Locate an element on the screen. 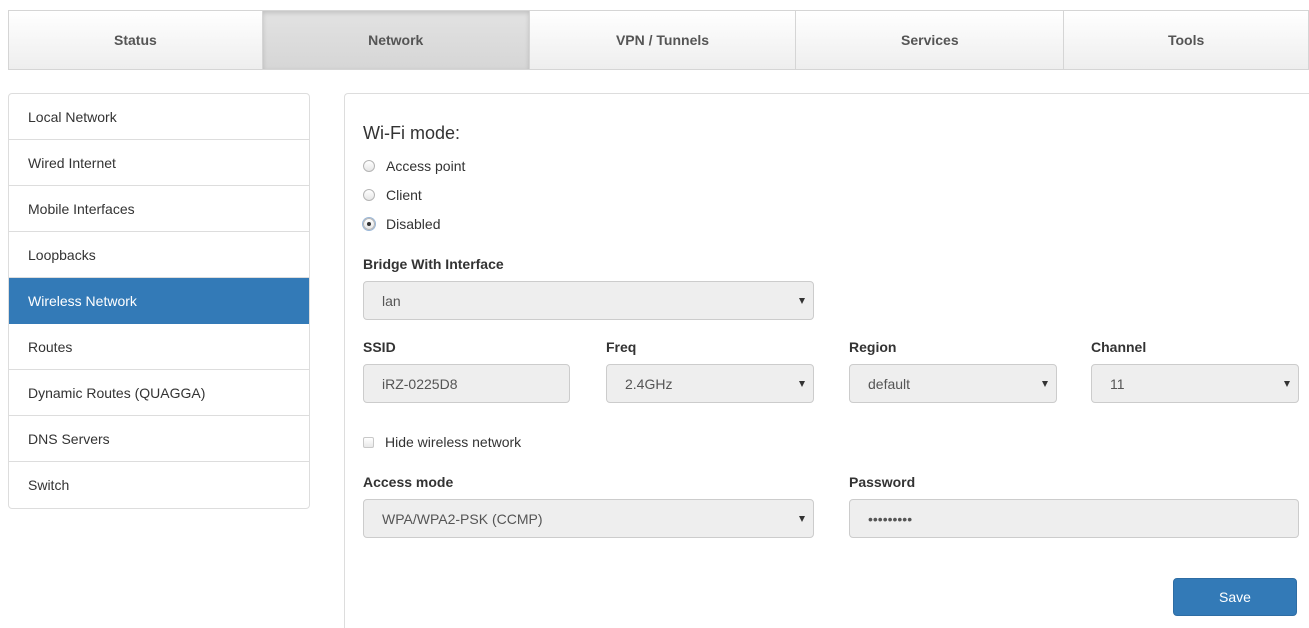 This screenshot has width=1309, height=628. ssid-label: SSID is located at coordinates (379, 347).